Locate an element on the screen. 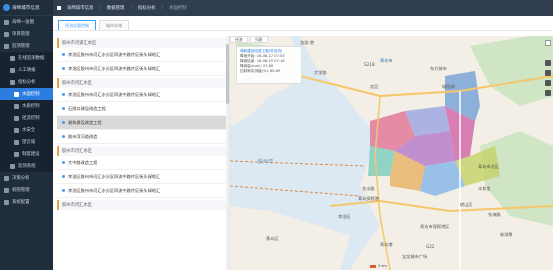 Image resolution: width=553 pixels, height=270 pixels. sidebar-item-label: 制度建设 is located at coordinates (31, 154).